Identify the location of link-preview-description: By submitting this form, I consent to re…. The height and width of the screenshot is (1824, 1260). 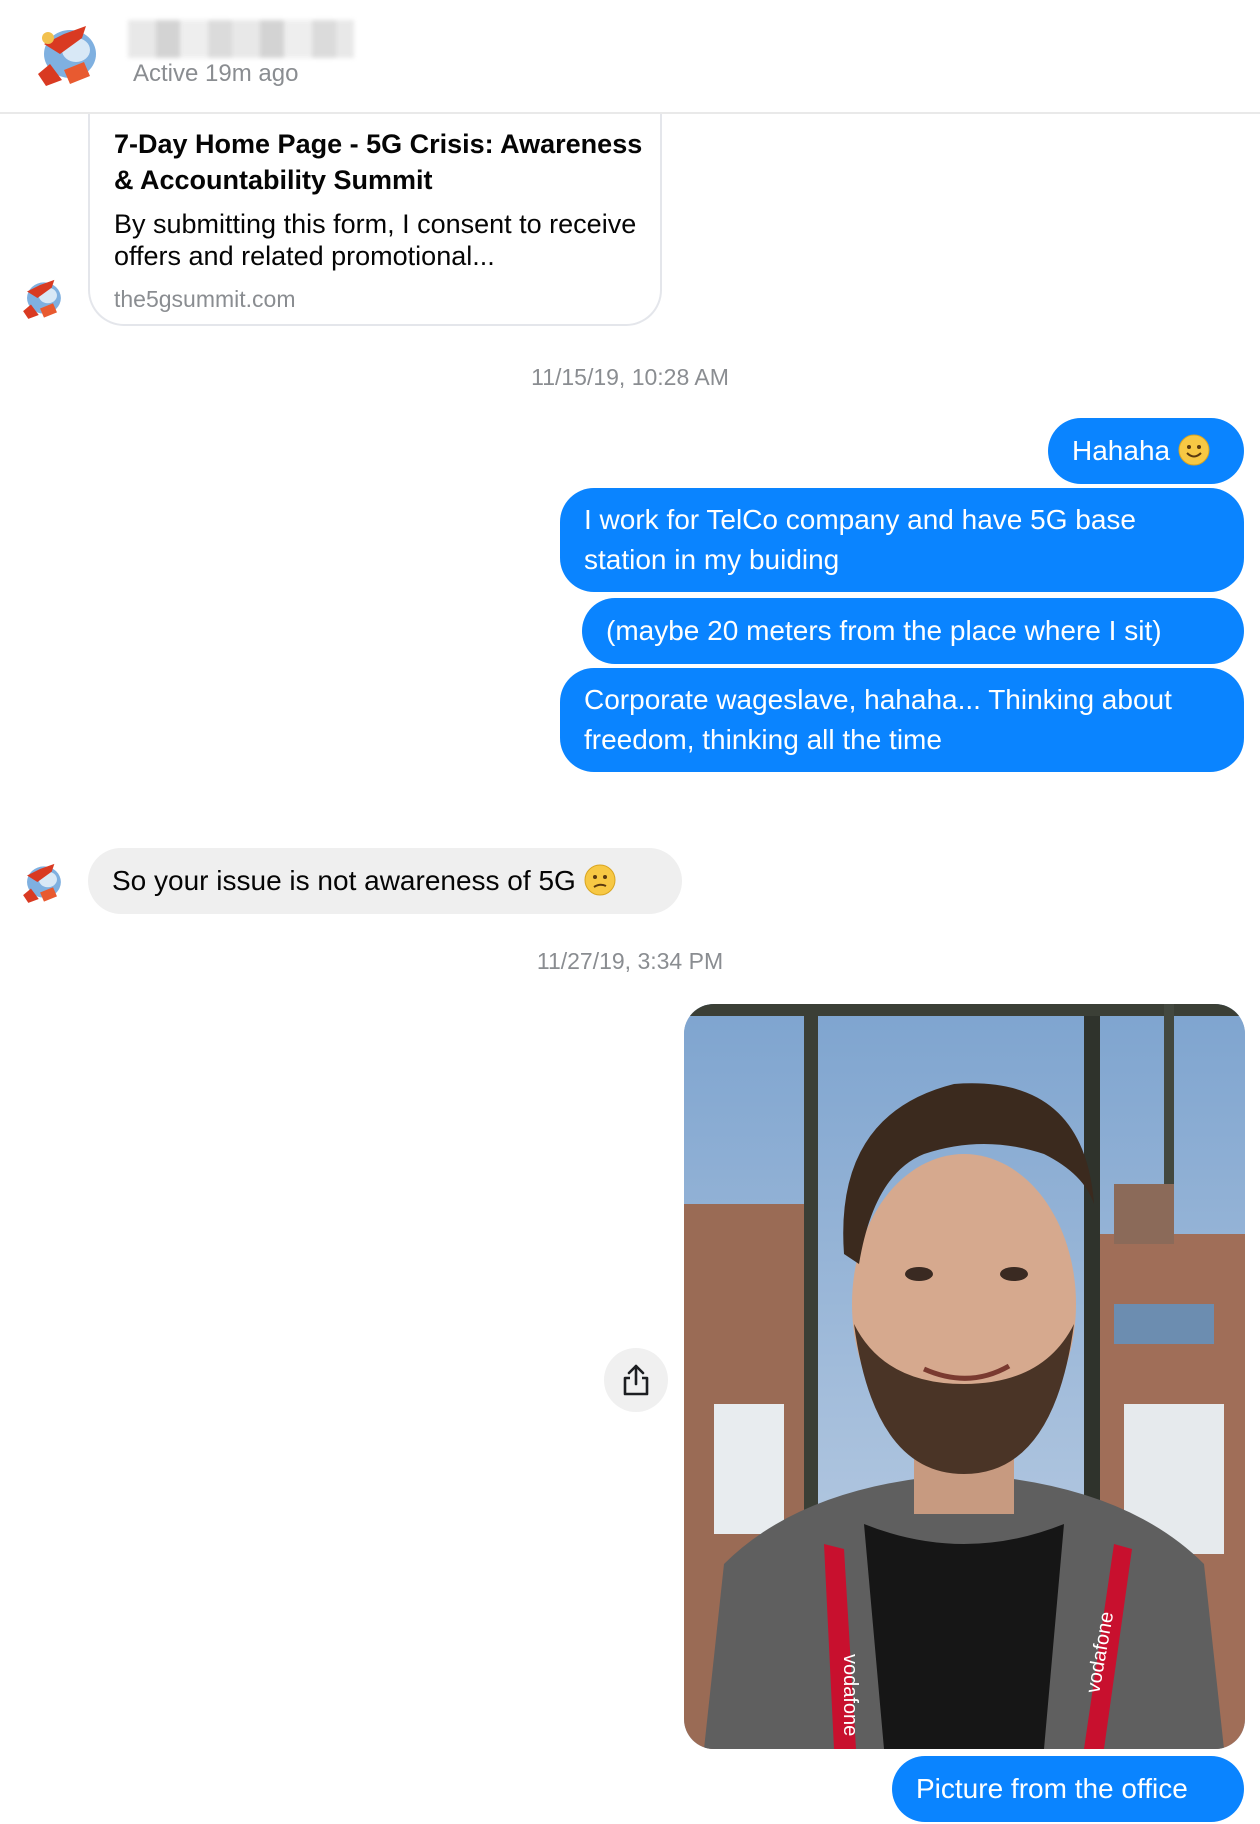
(375, 240).